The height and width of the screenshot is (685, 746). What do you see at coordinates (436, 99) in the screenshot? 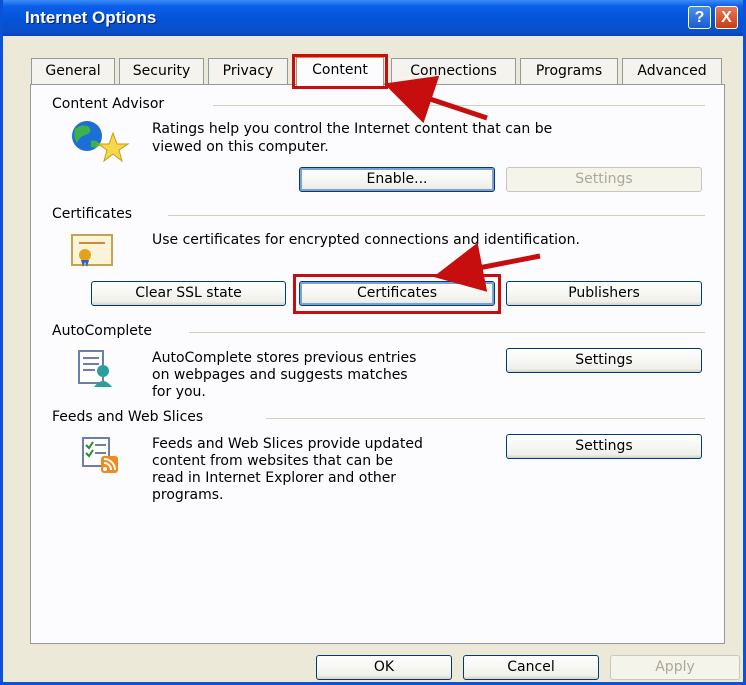
I see `arrow-to-content-tab` at bounding box center [436, 99].